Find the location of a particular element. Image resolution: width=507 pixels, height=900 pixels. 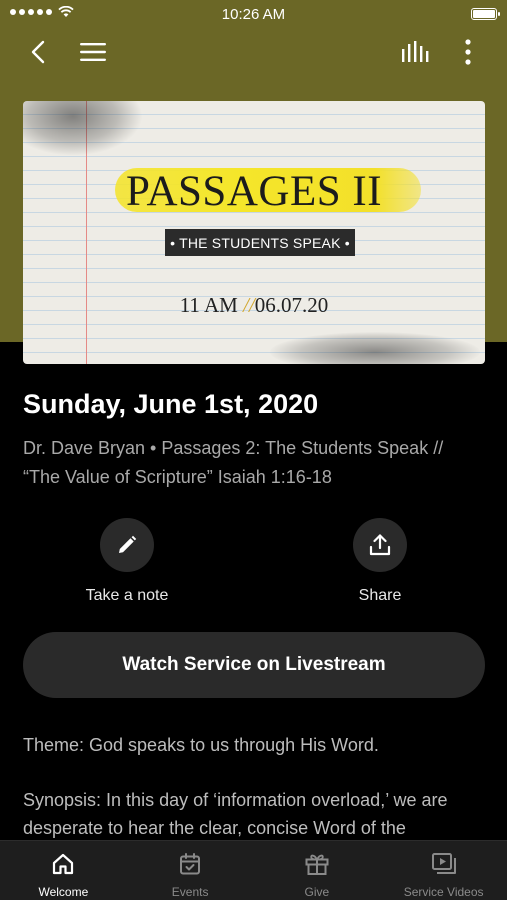

pencil-icon is located at coordinates (128, 544).